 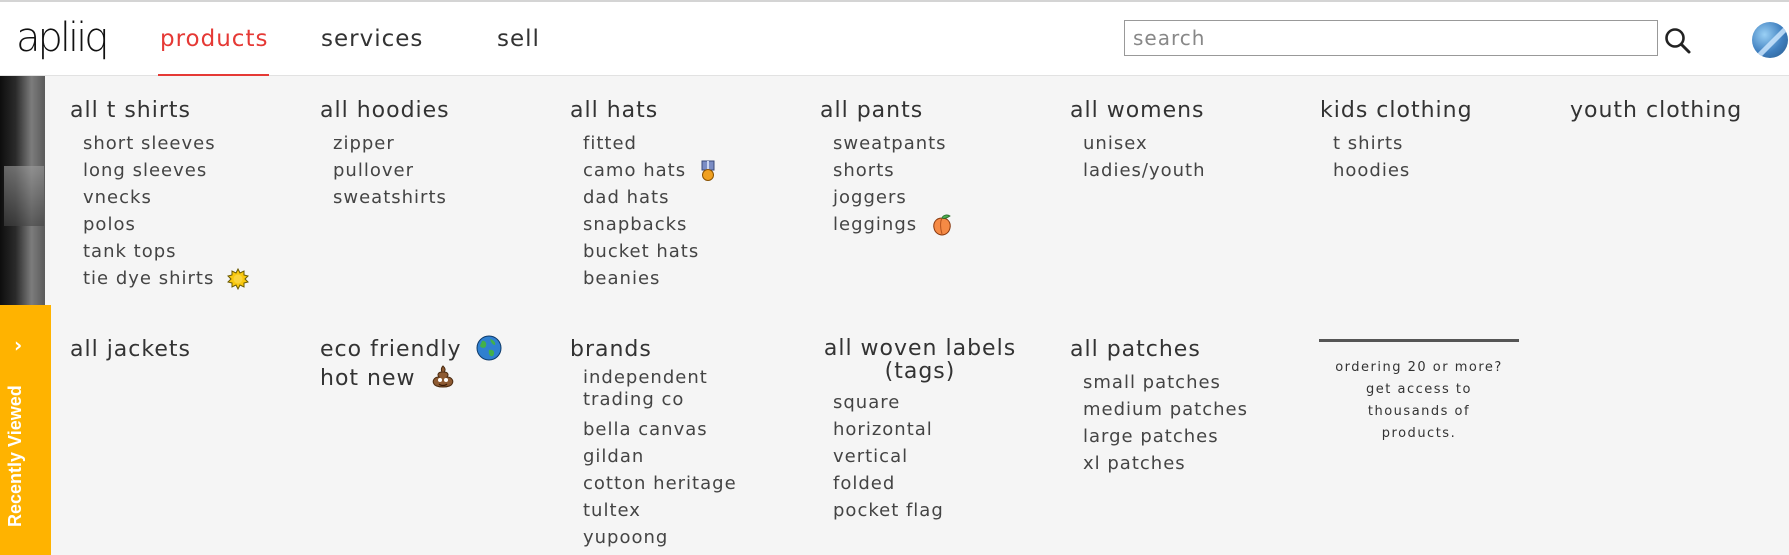 I want to click on category-womens: all womens unisex ladies/youth, so click(x=1138, y=141).